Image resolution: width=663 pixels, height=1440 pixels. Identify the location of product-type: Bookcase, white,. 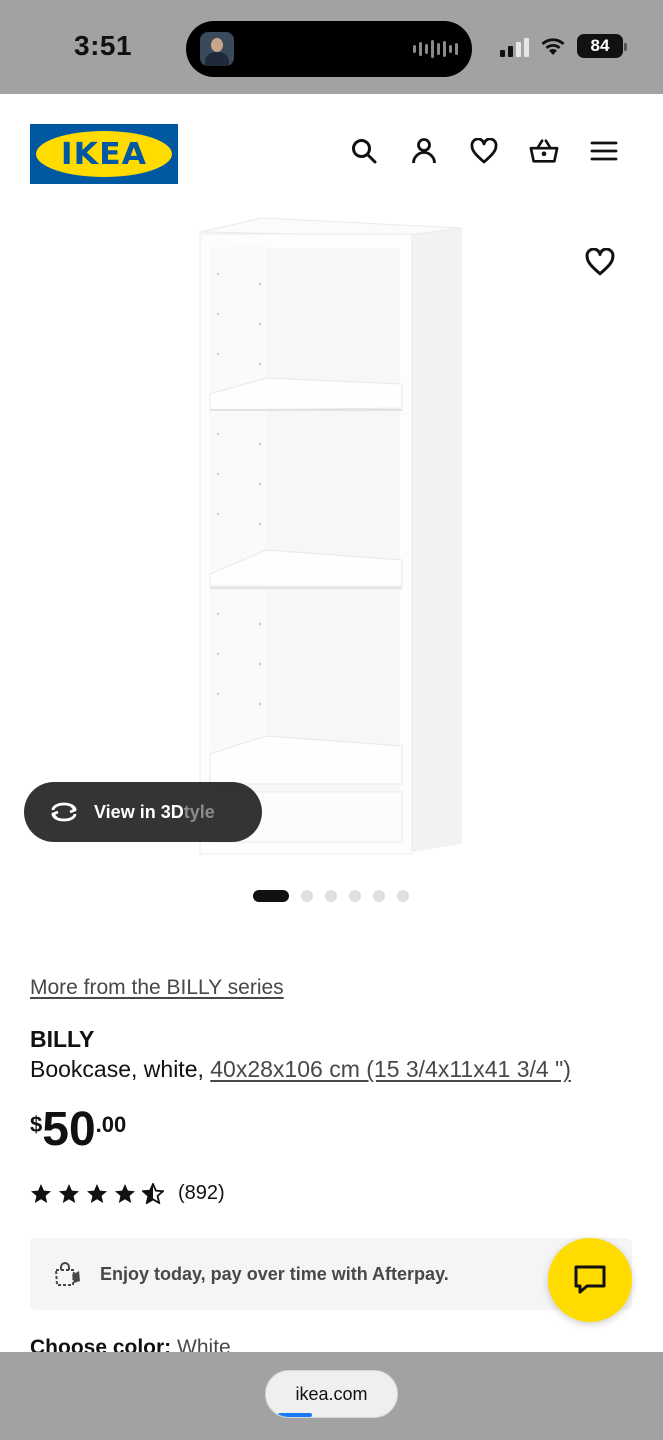
(120, 1069).